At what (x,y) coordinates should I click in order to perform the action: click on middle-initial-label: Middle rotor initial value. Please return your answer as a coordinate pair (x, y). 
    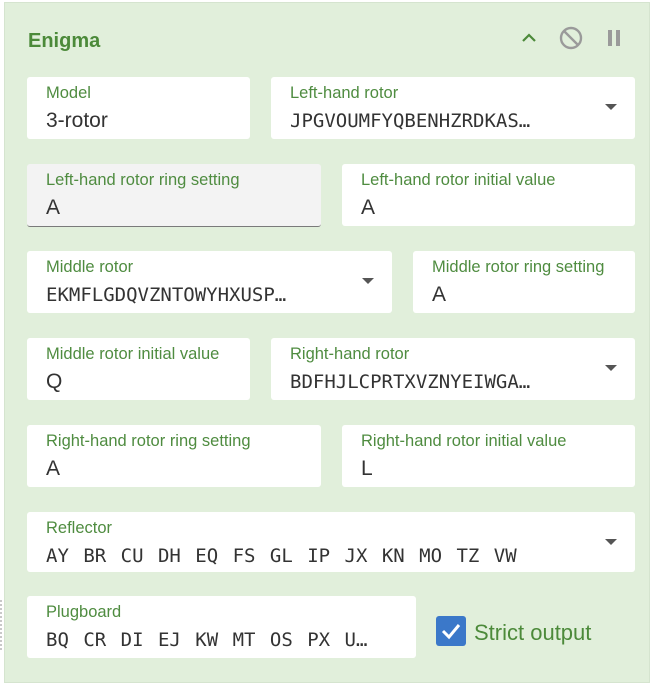
    Looking at the image, I should click on (133, 354).